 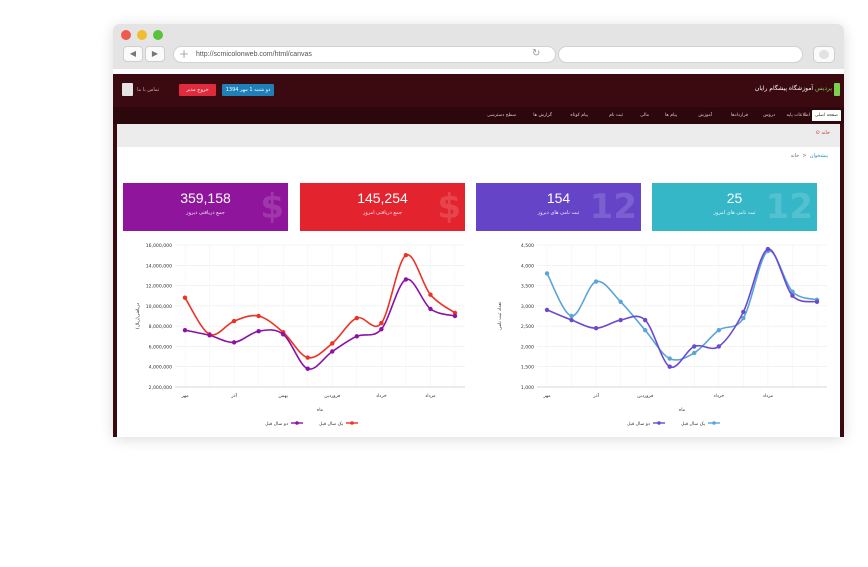 What do you see at coordinates (126, 35) in the screenshot?
I see `close-window-button` at bounding box center [126, 35].